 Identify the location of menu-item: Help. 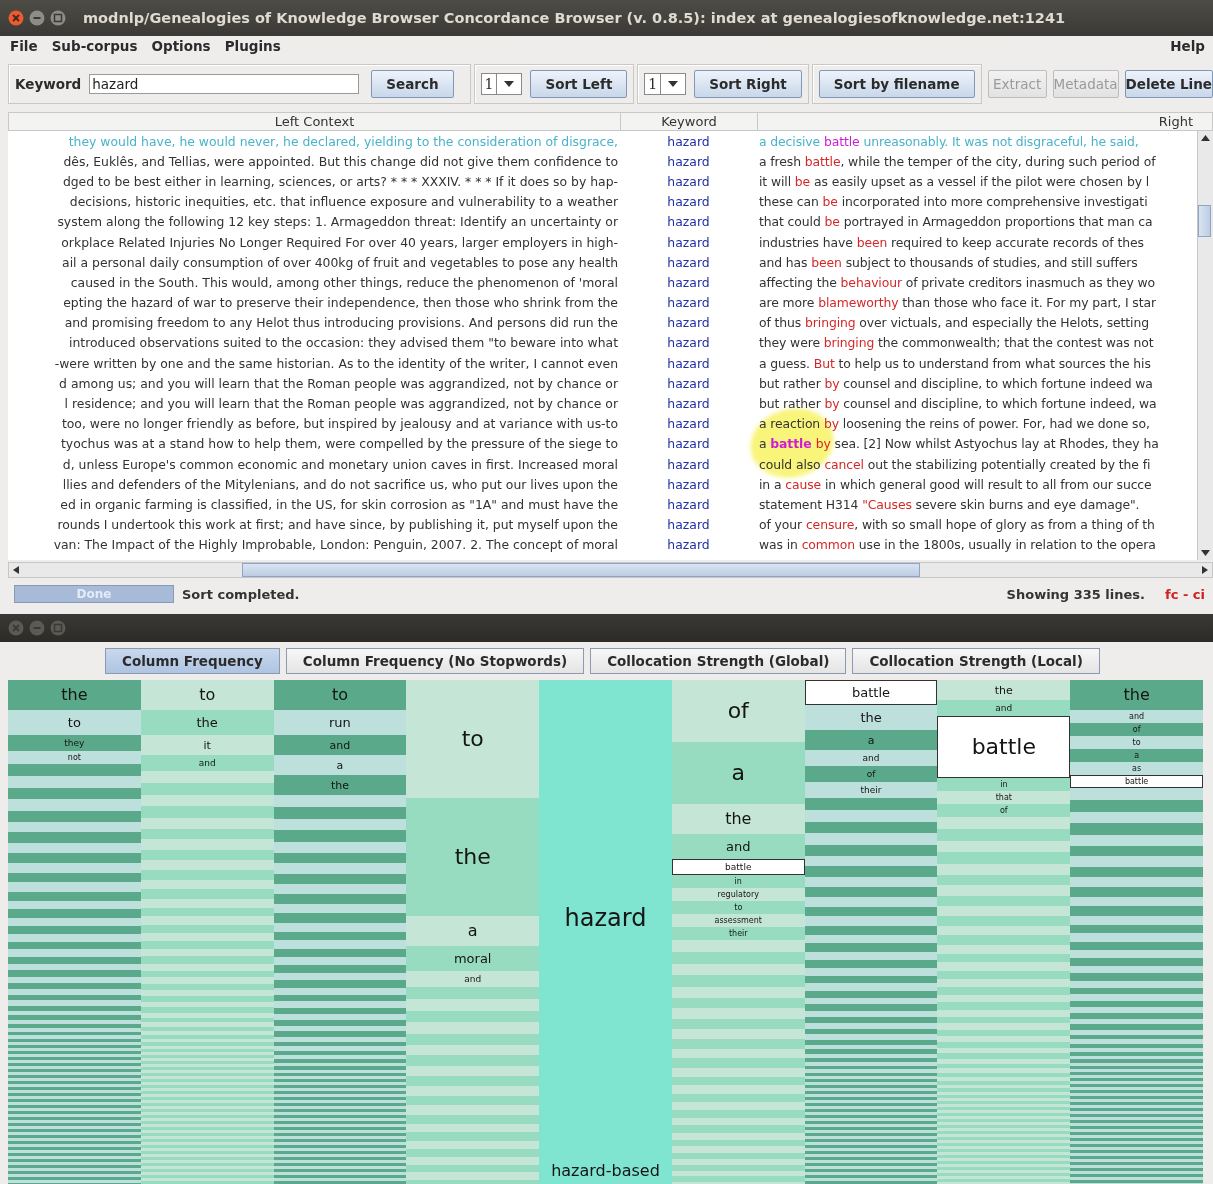
(1187, 46).